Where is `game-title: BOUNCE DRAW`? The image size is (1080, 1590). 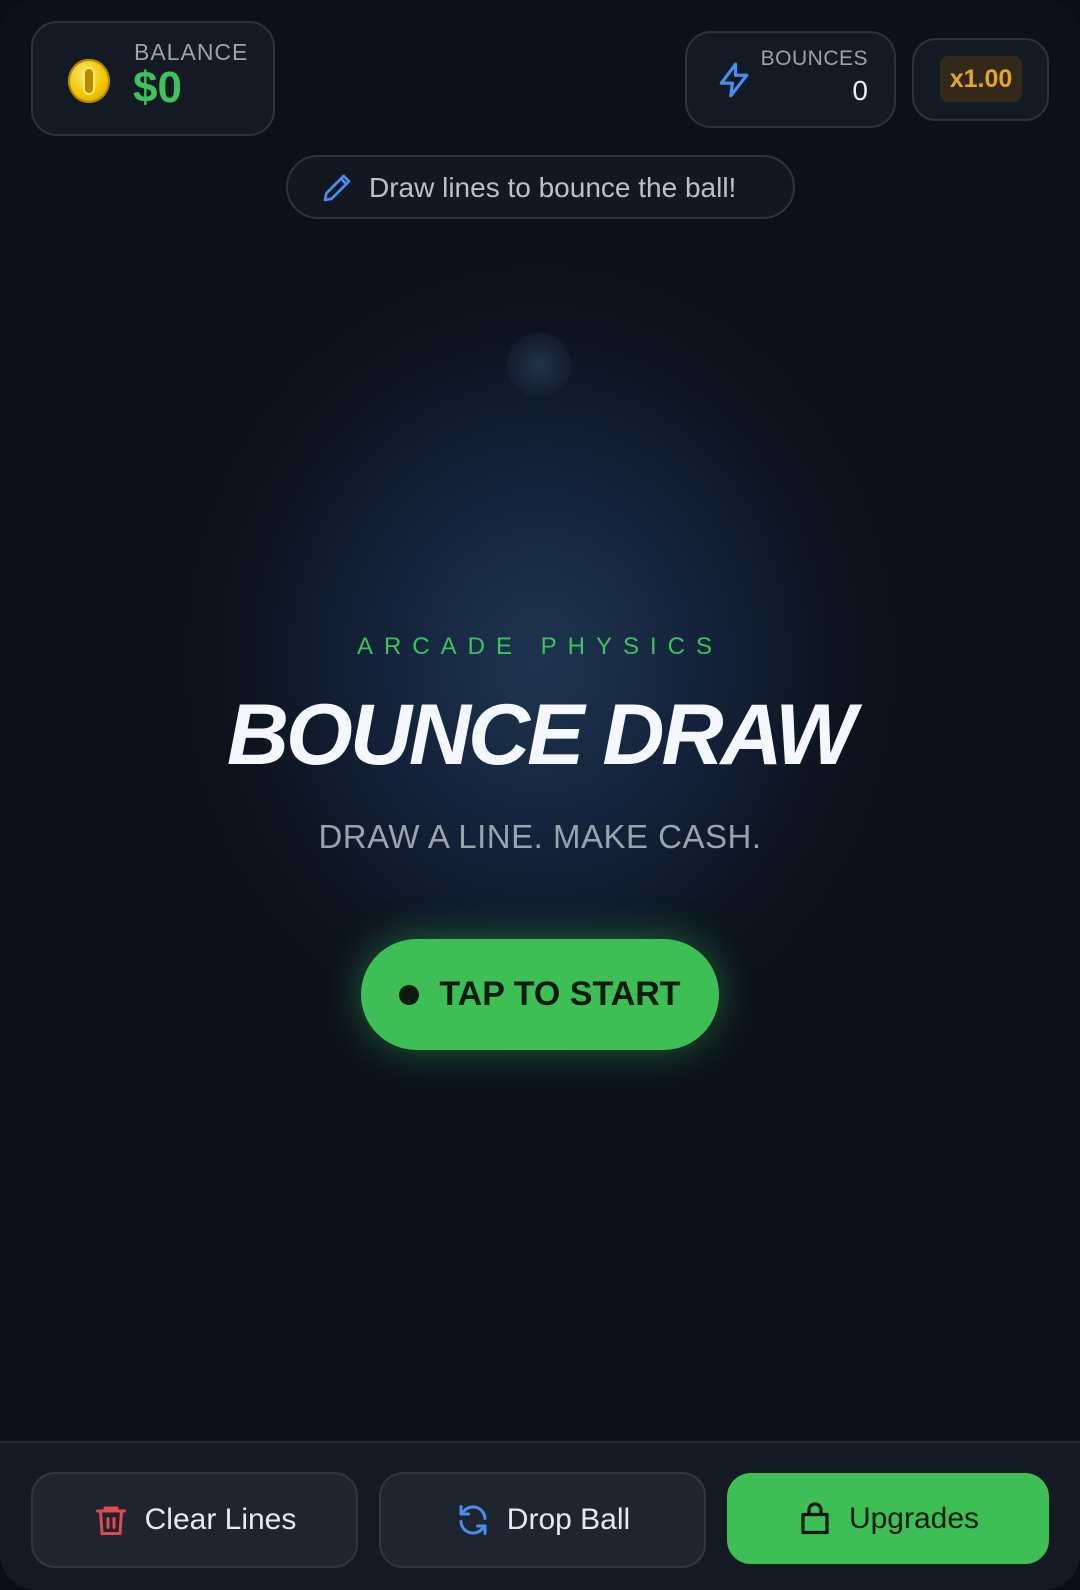 game-title: BOUNCE DRAW is located at coordinates (541, 735).